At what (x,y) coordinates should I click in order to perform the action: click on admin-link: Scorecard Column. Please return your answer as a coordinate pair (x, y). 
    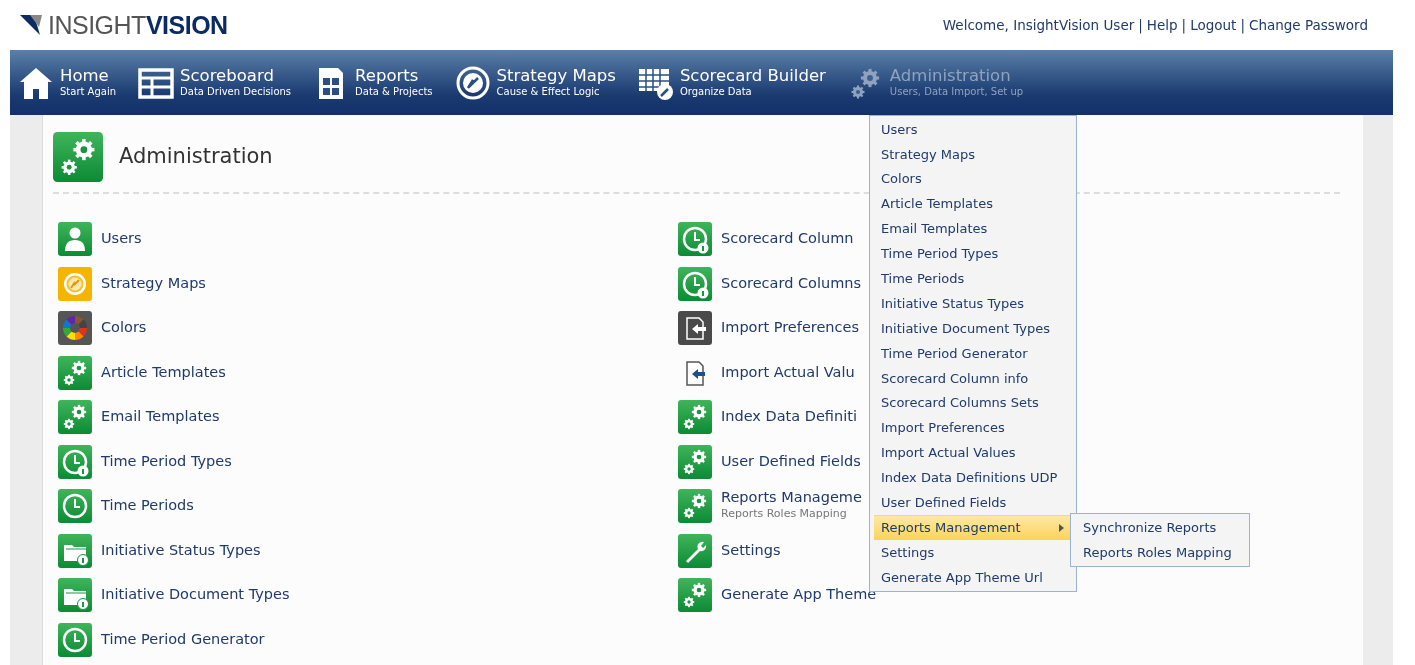
    Looking at the image, I should click on (787, 239).